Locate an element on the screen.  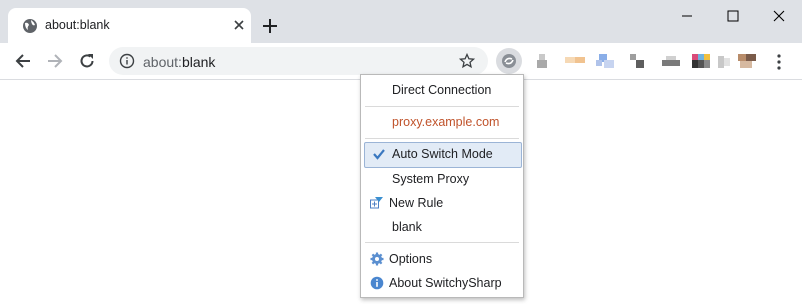
switchysharp-extension-icon is located at coordinates (509, 61).